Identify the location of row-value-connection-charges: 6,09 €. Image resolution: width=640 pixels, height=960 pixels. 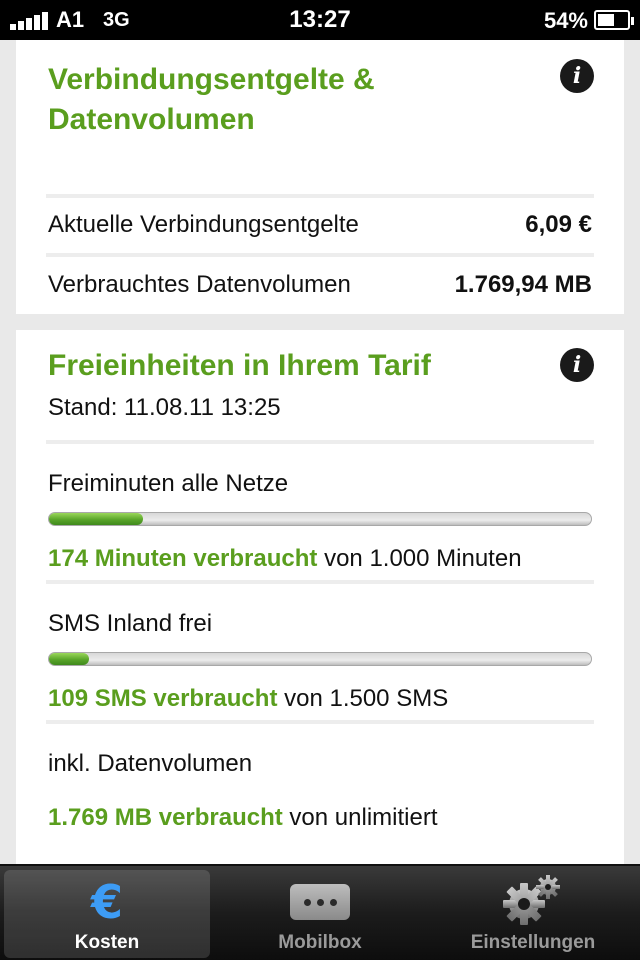
(558, 224).